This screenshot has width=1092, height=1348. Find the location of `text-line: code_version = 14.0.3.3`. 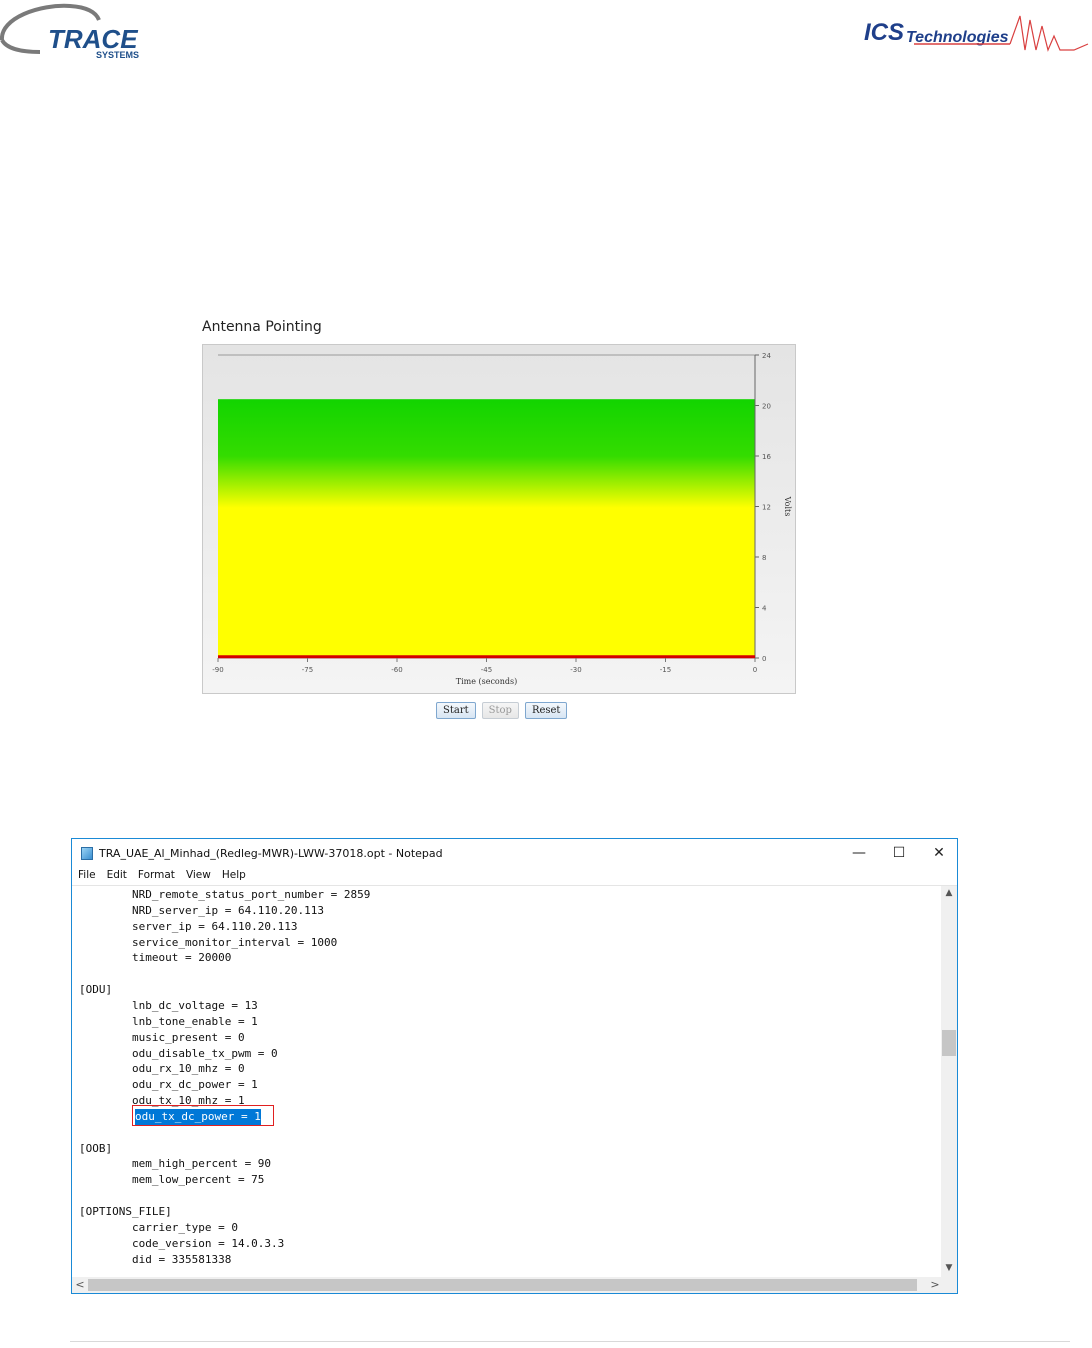

text-line: code_version = 14.0.3.3 is located at coordinates (182, 1243).